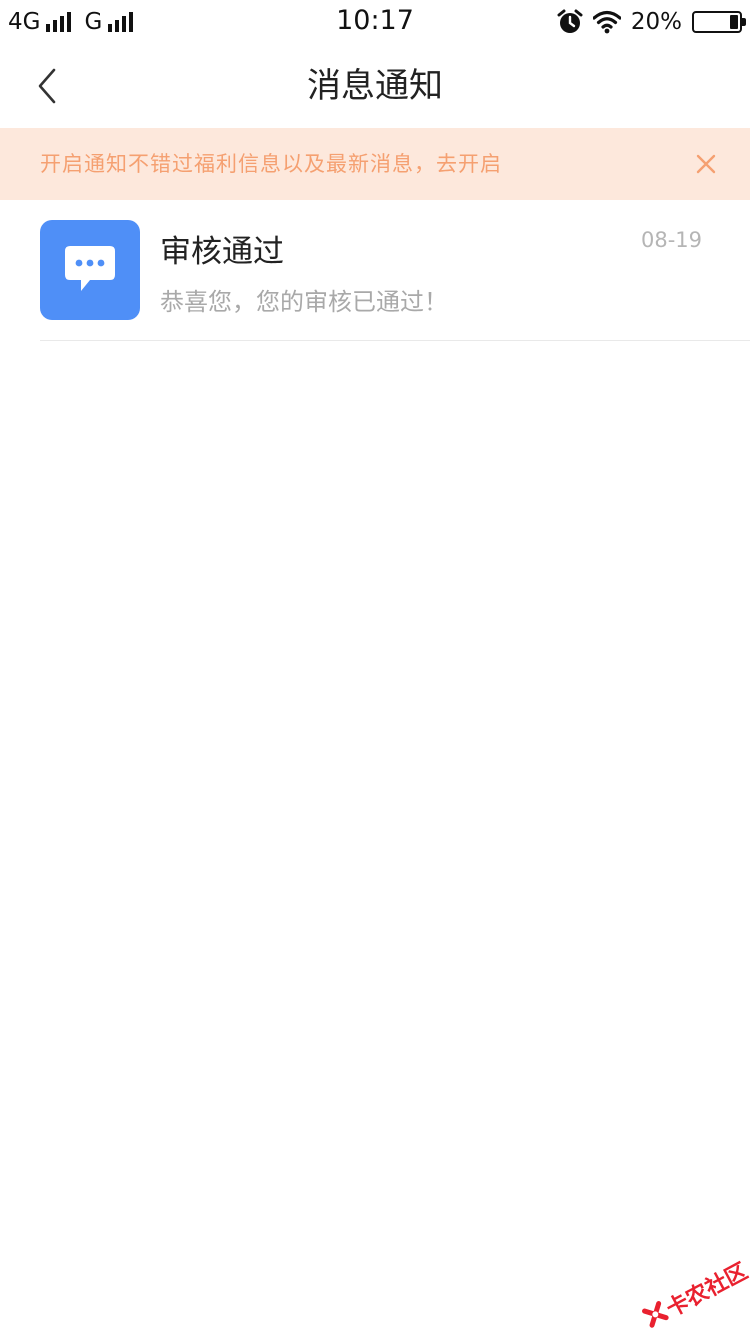 The image size is (750, 1334). Describe the element at coordinates (671, 240) in the screenshot. I see `message-date: 08-19` at that location.